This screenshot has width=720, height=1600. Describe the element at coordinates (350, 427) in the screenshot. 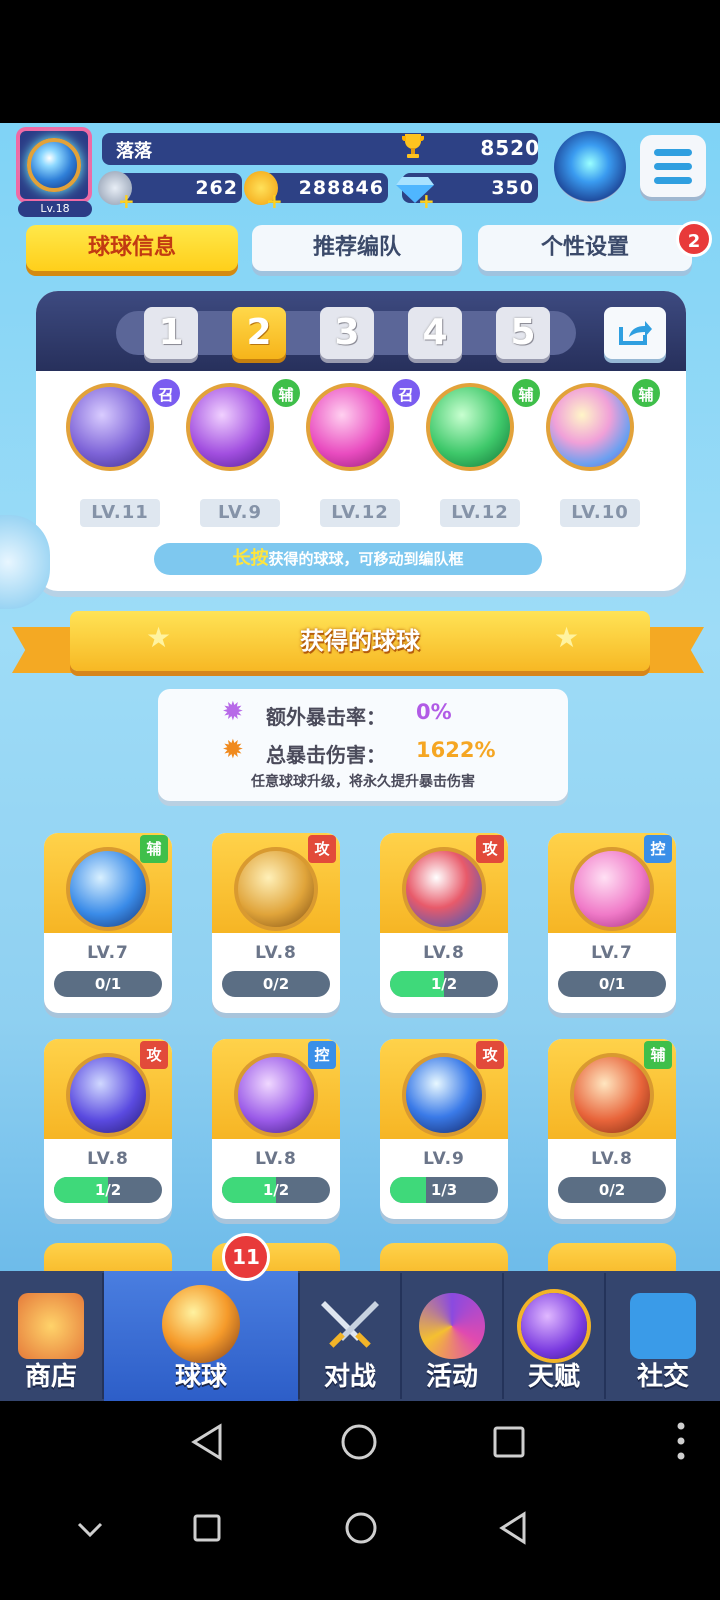

I see `dagger-ball-icon` at that location.